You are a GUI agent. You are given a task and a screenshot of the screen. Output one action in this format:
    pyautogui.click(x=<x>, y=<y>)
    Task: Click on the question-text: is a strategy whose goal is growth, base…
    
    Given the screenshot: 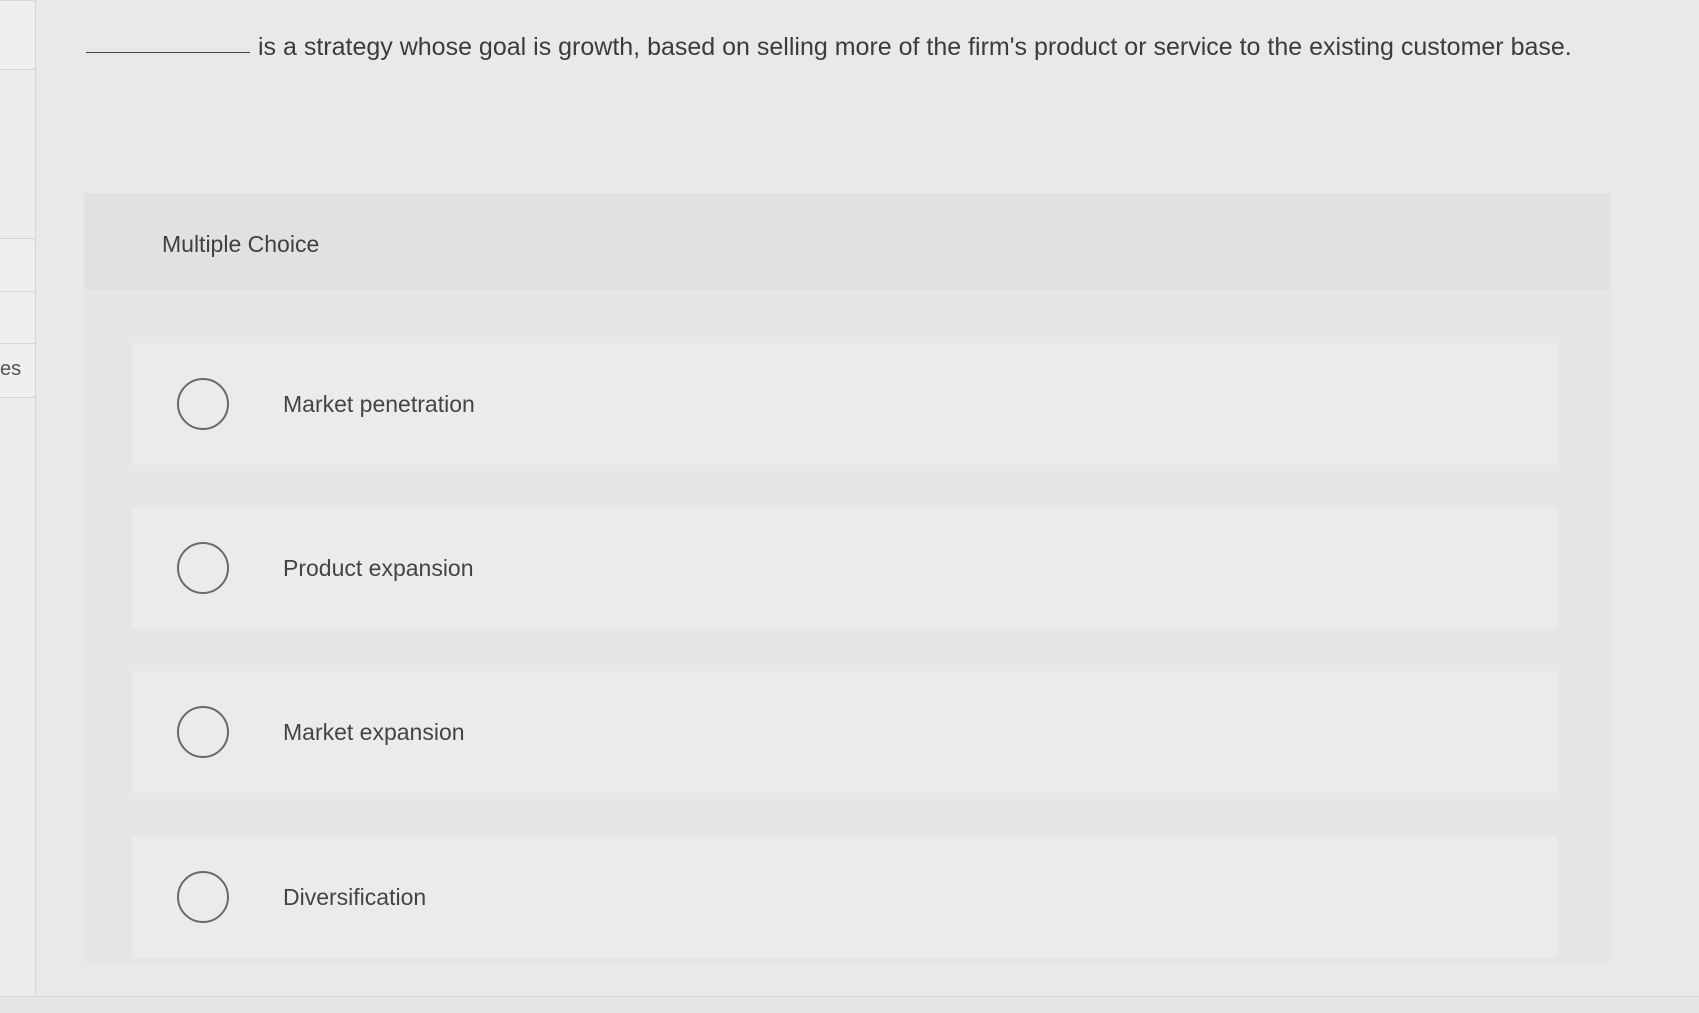 What is the action you would take?
    pyautogui.click(x=915, y=47)
    